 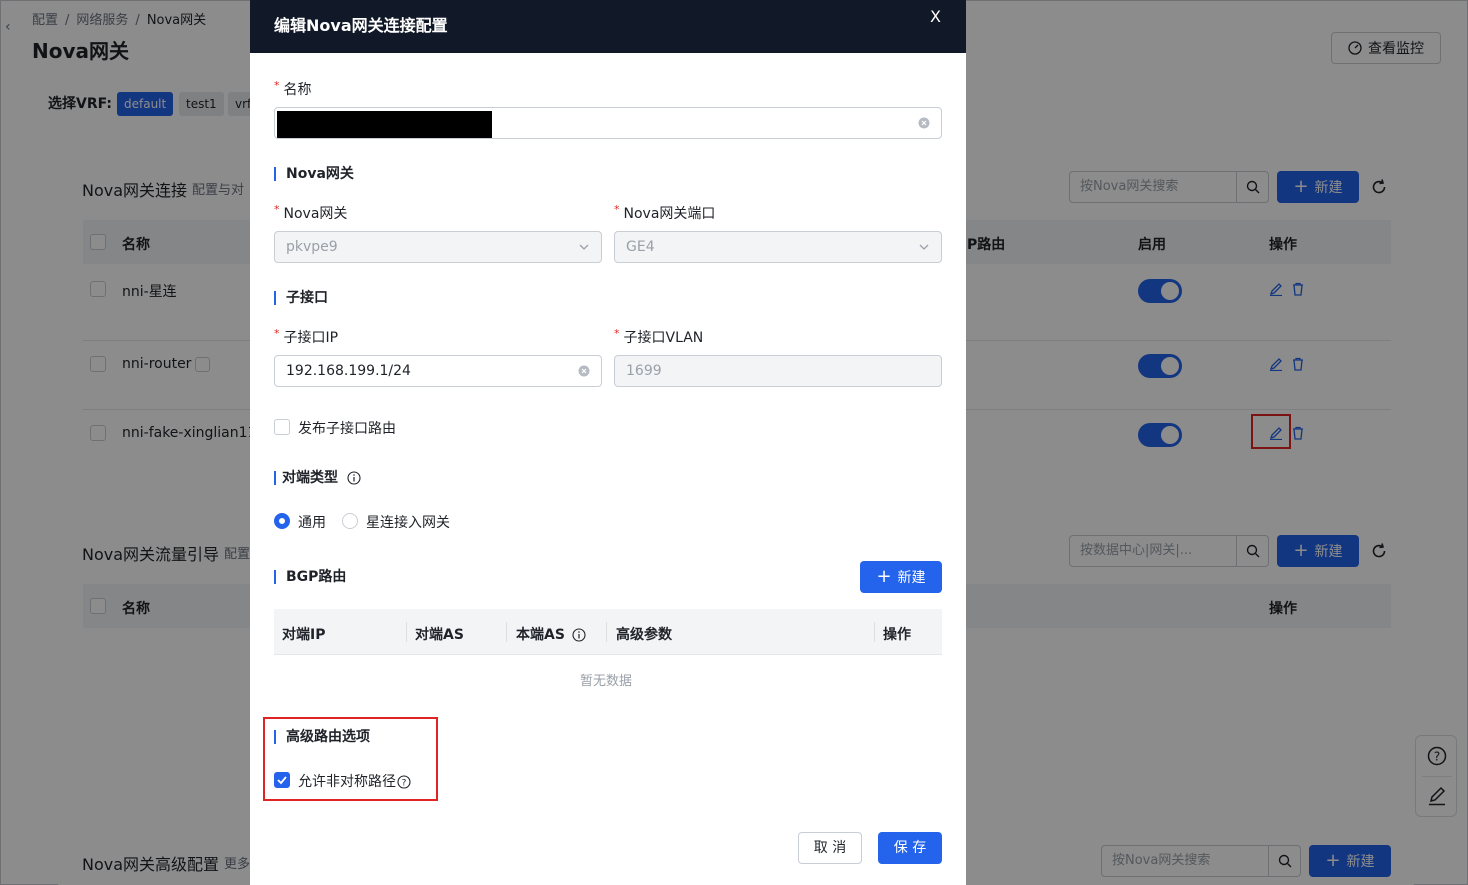 I want to click on subinterface-ip-label: * 子接口IP, so click(x=306, y=336).